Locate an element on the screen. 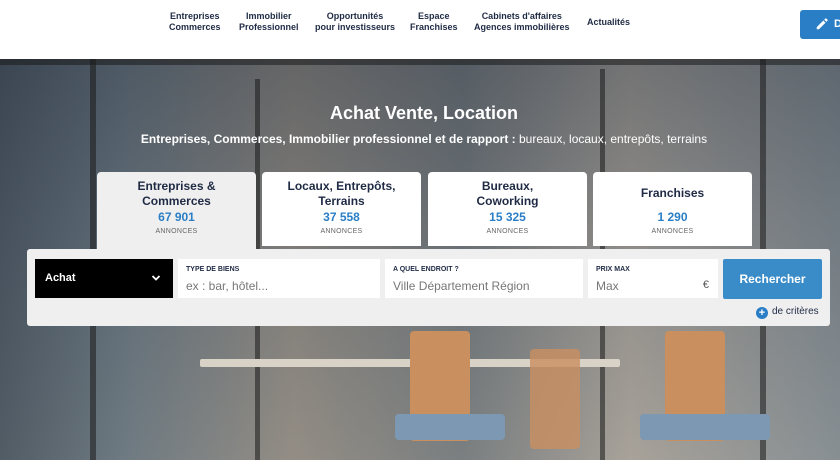 The width and height of the screenshot is (840, 460). plus-circle-icon: + is located at coordinates (762, 313).